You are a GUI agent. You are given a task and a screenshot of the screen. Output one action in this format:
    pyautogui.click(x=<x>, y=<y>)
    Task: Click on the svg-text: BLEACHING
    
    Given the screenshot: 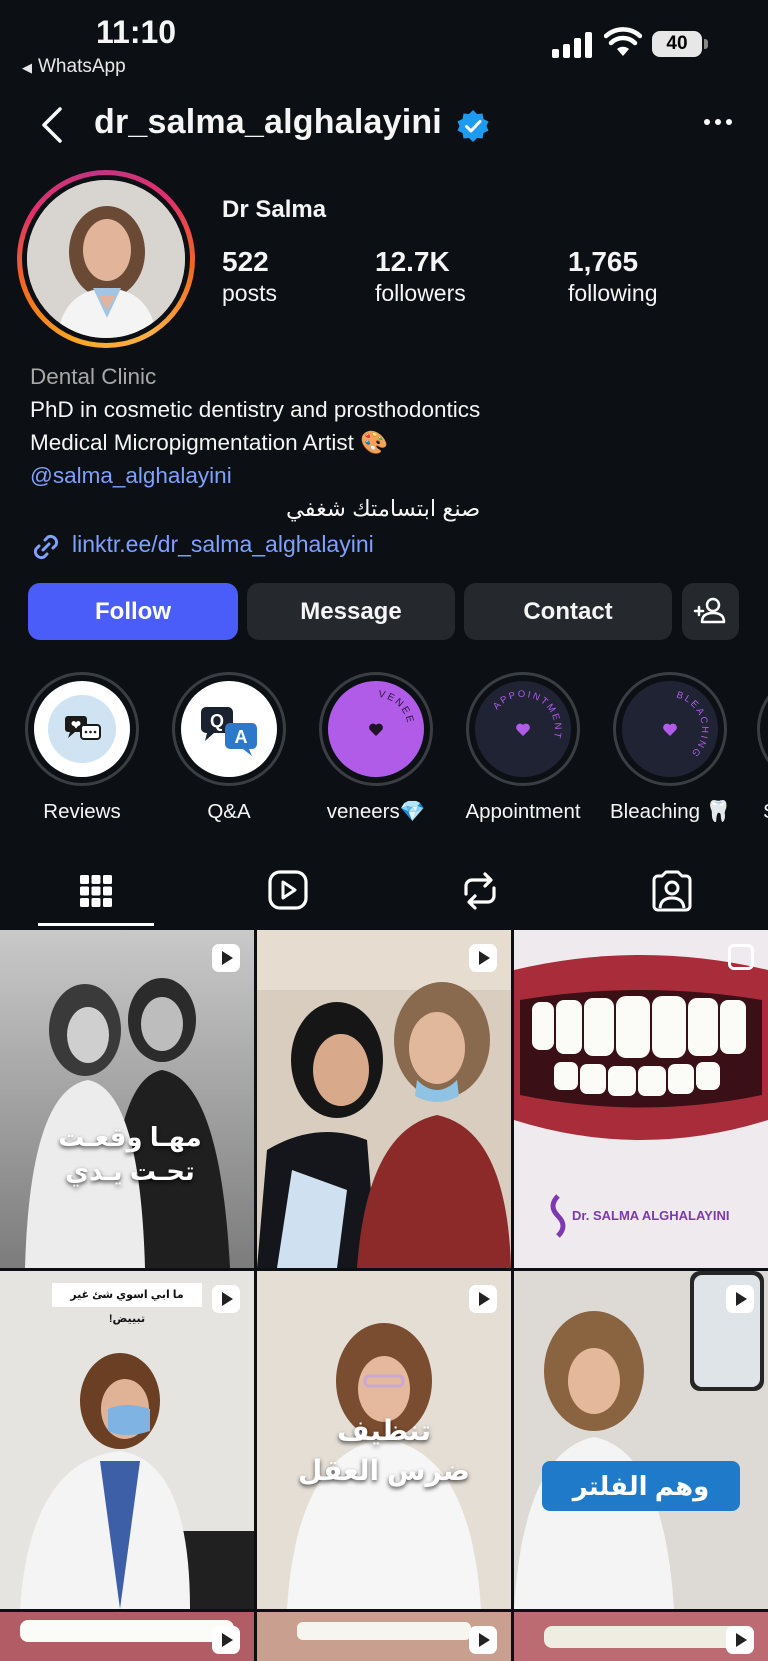 What is the action you would take?
    pyautogui.click(x=692, y=725)
    